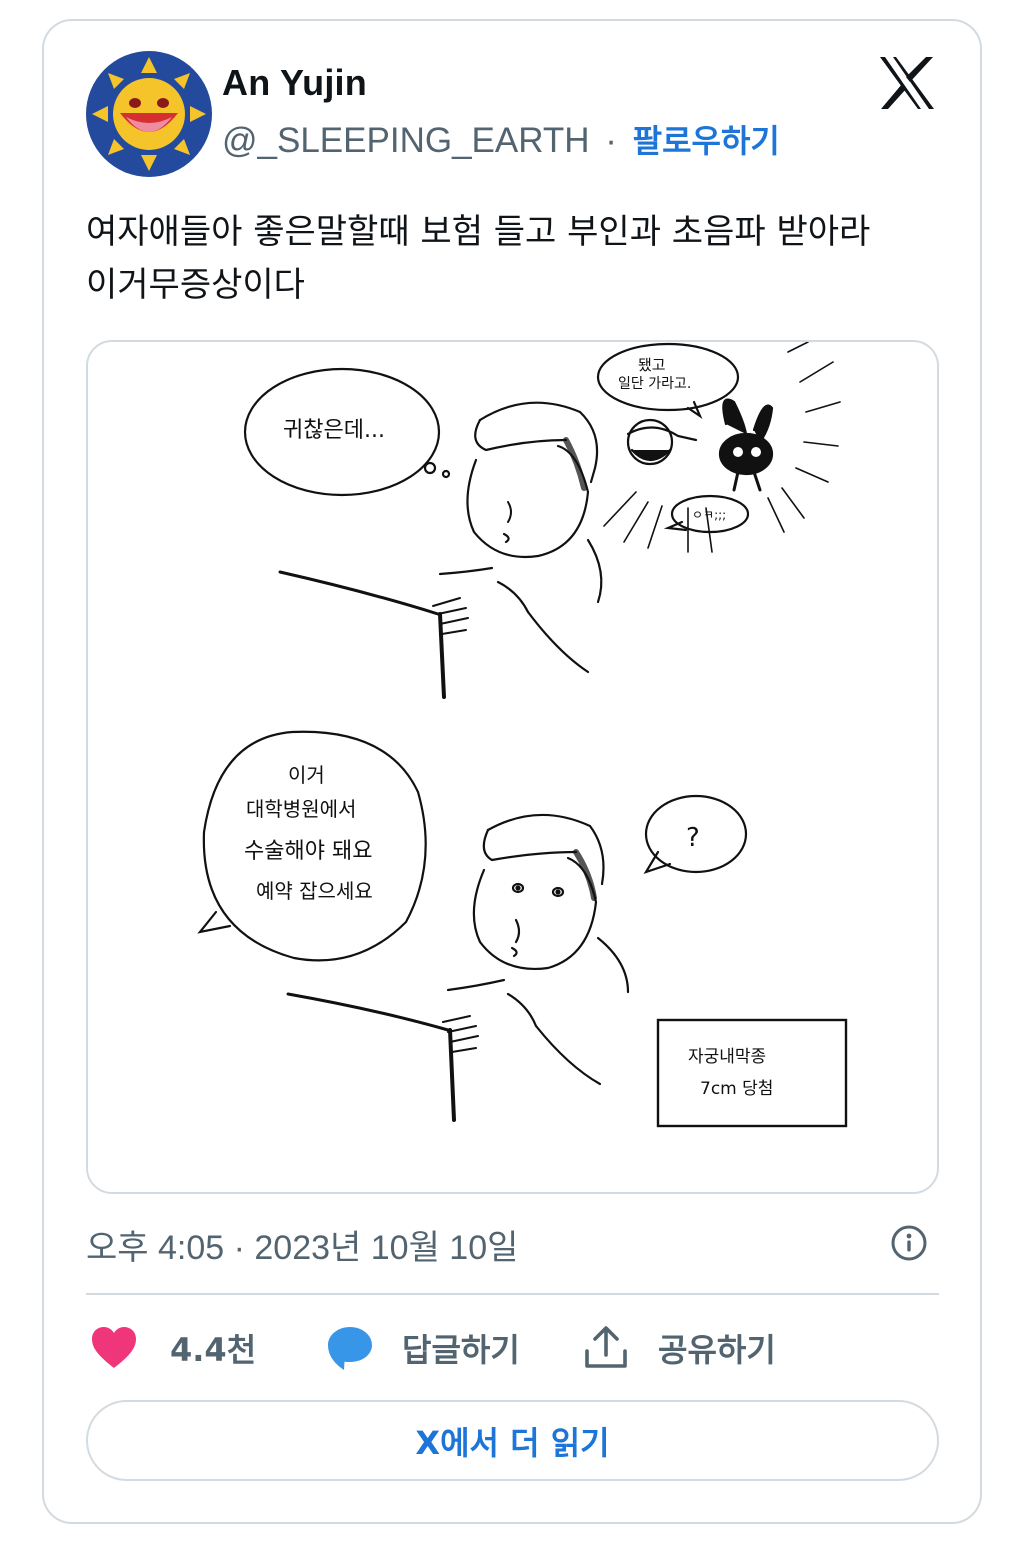 The height and width of the screenshot is (1556, 1024). I want to click on reply-bubble-icon, so click(350, 1348).